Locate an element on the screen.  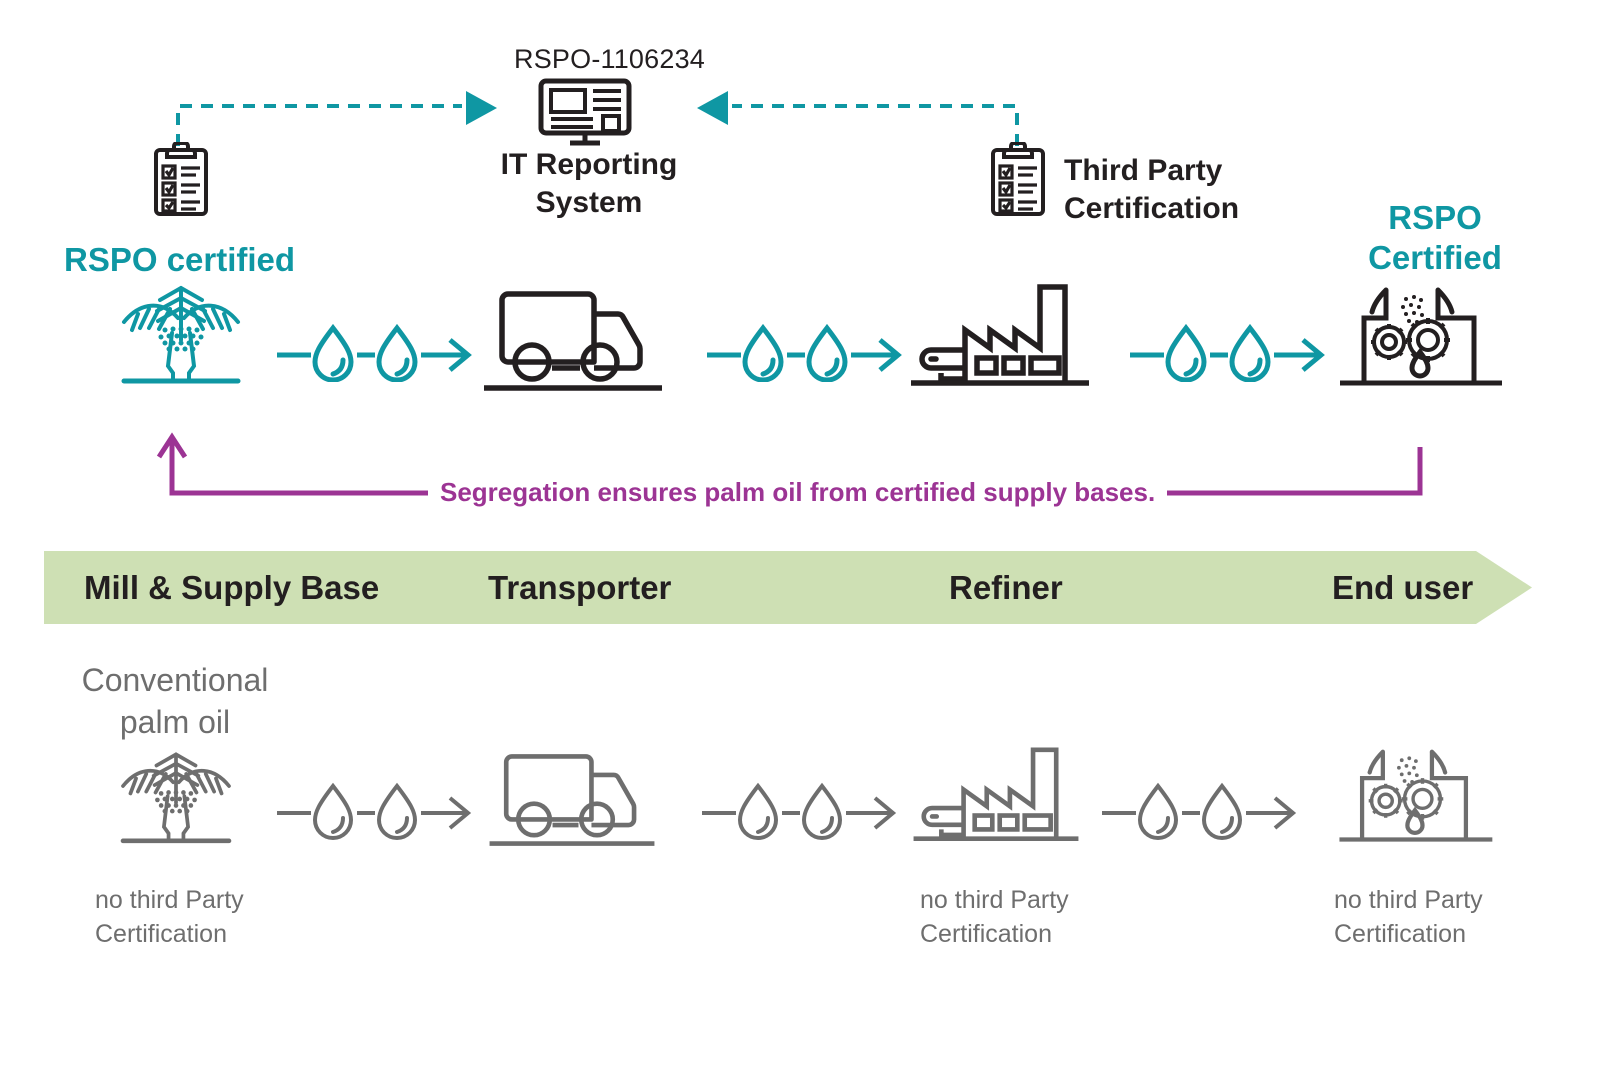
stage-label-mill: Mill & Supply Base is located at coordinates (232, 587).